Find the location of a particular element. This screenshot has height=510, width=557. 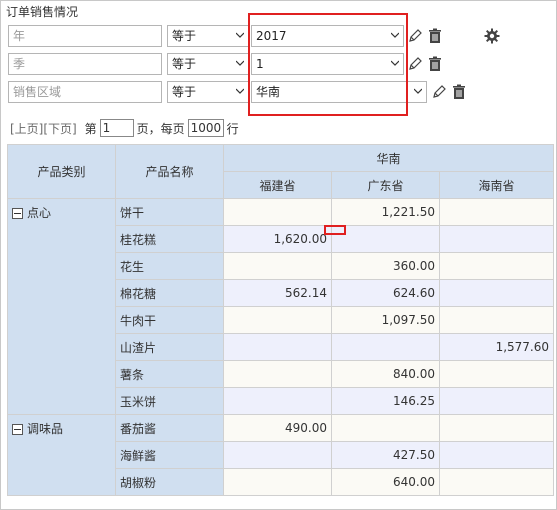

product-name-cell: 玉米饼 is located at coordinates (169, 401).